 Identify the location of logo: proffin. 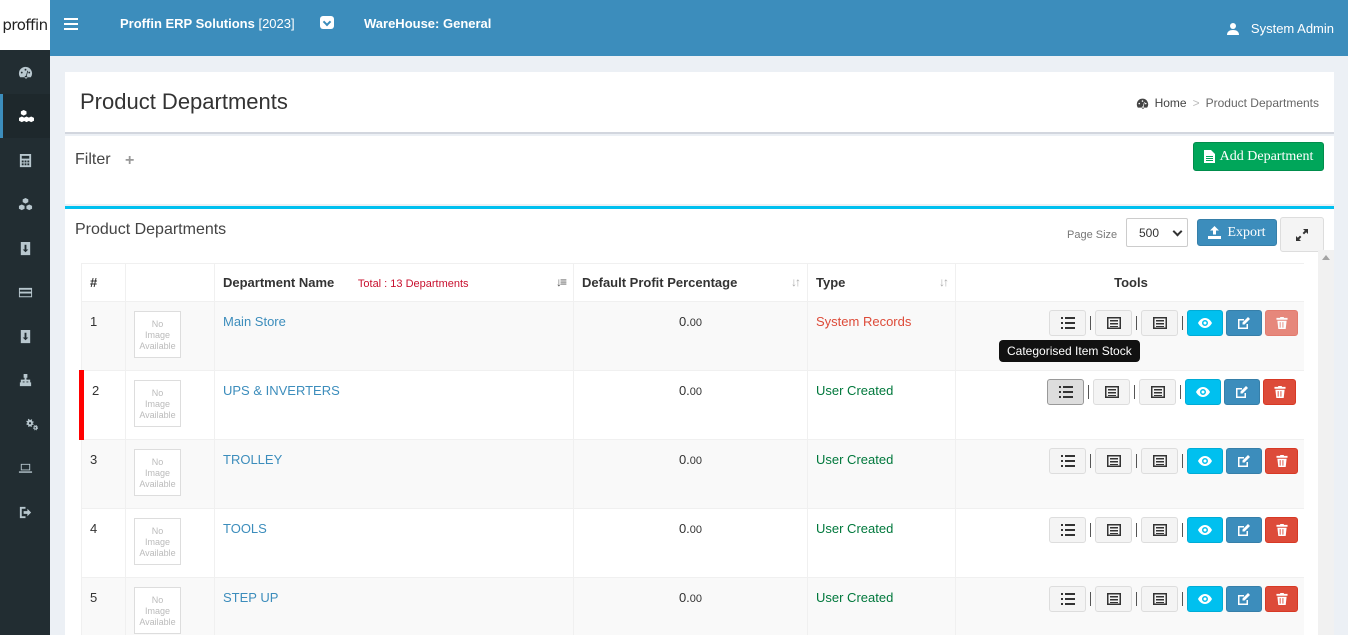
(25, 25).